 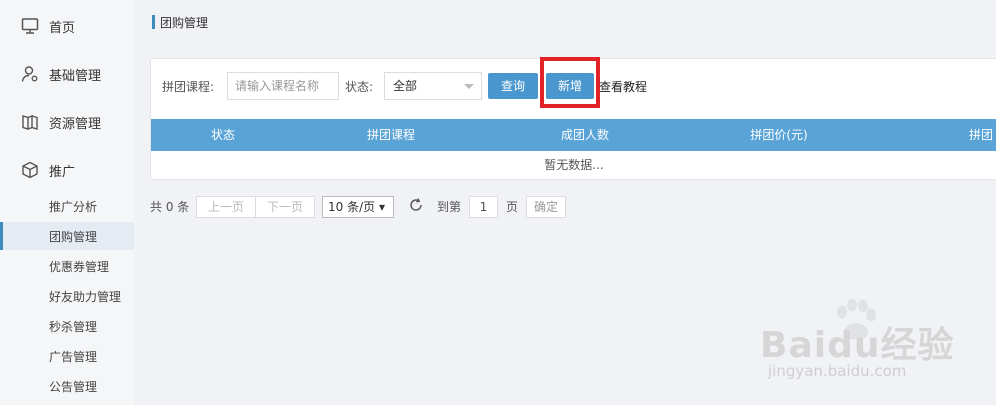 I want to click on sidebar-item-label: 基础管理, so click(x=75, y=76).